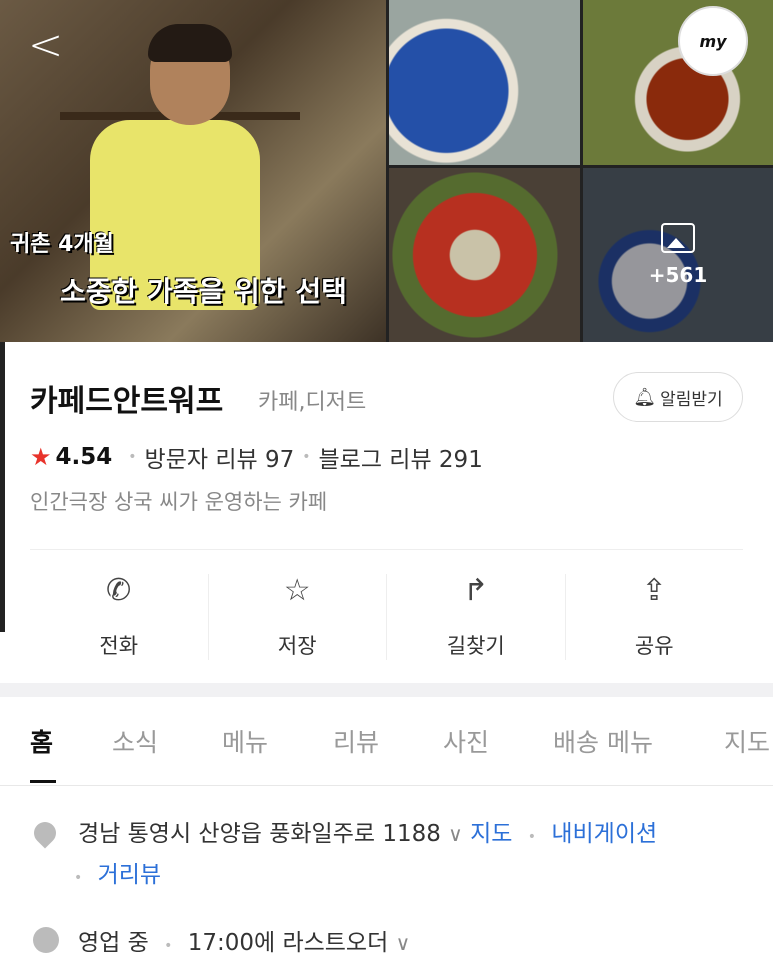 This screenshot has height=972, width=773. What do you see at coordinates (603, 741) in the screenshot?
I see `tab-delivery-menu: 배송 메뉴` at bounding box center [603, 741].